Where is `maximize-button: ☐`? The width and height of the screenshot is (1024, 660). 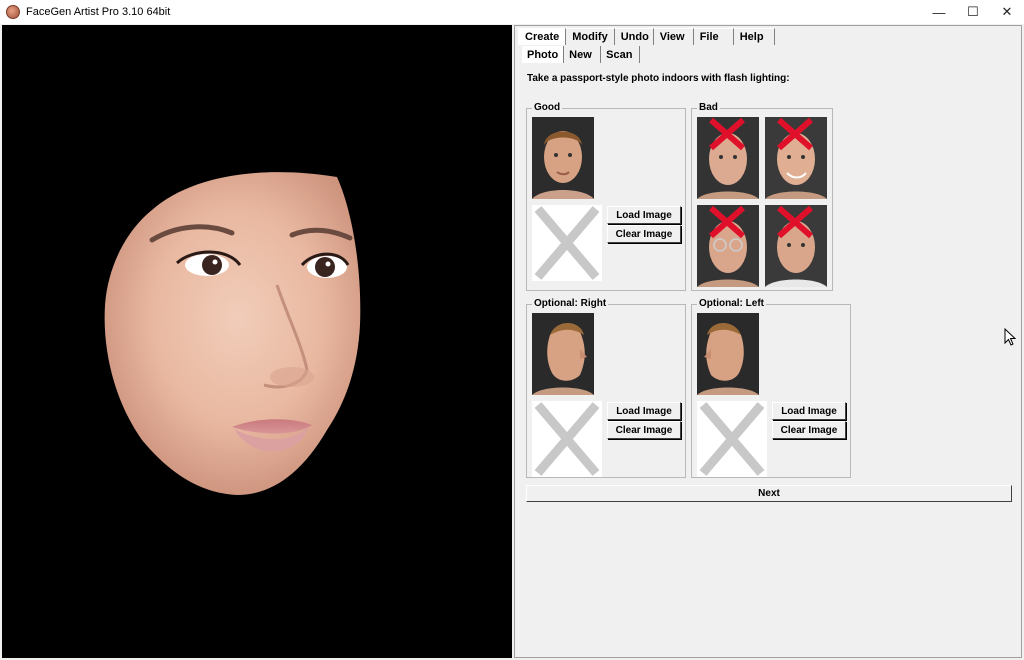 maximize-button: ☐ is located at coordinates (973, 12).